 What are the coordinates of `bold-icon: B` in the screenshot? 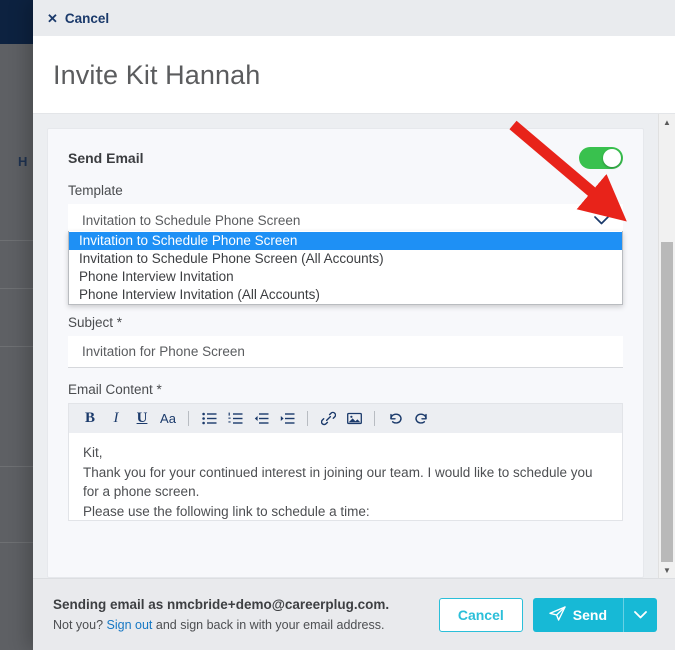 It's located at (90, 419).